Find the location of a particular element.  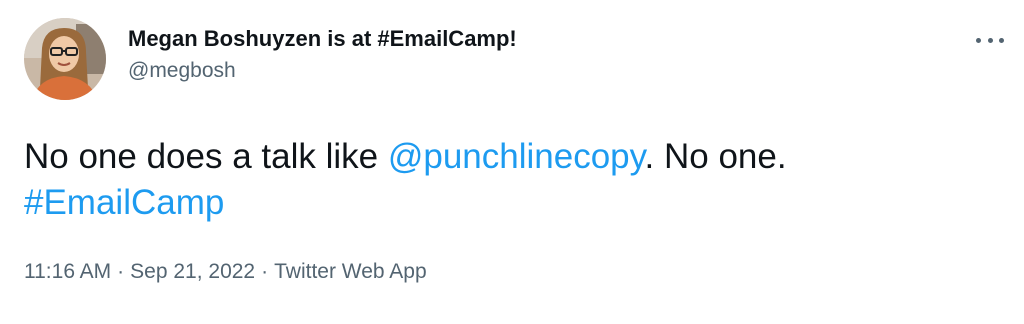

hashtag-link: #EmailCamp is located at coordinates (124, 202).